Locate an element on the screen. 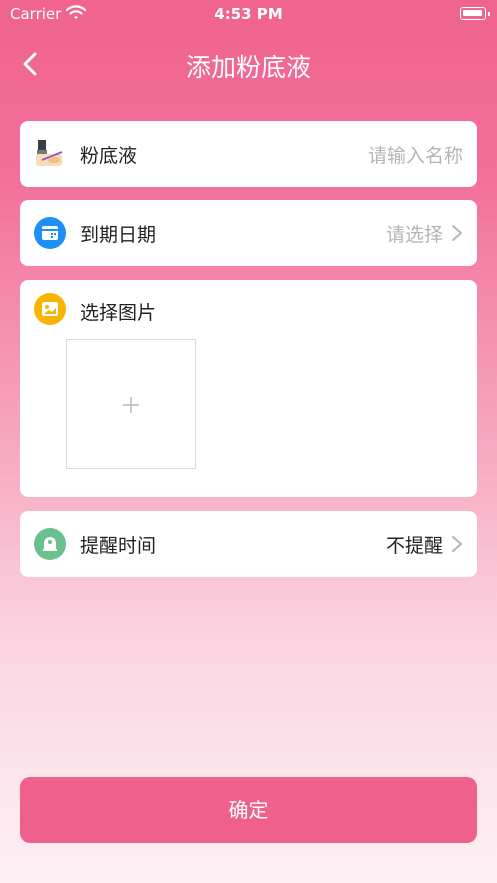  nav-bar: 添加粉底液 is located at coordinates (248, 64).